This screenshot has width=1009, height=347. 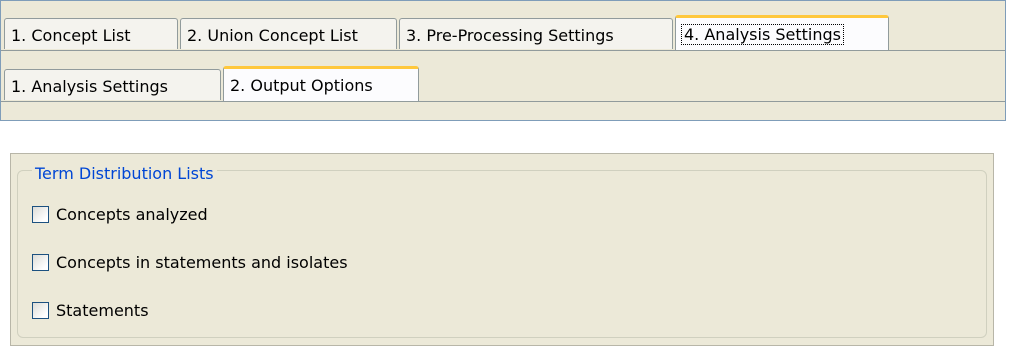 I want to click on group-title: Term Distribution Lists, so click(x=124, y=173).